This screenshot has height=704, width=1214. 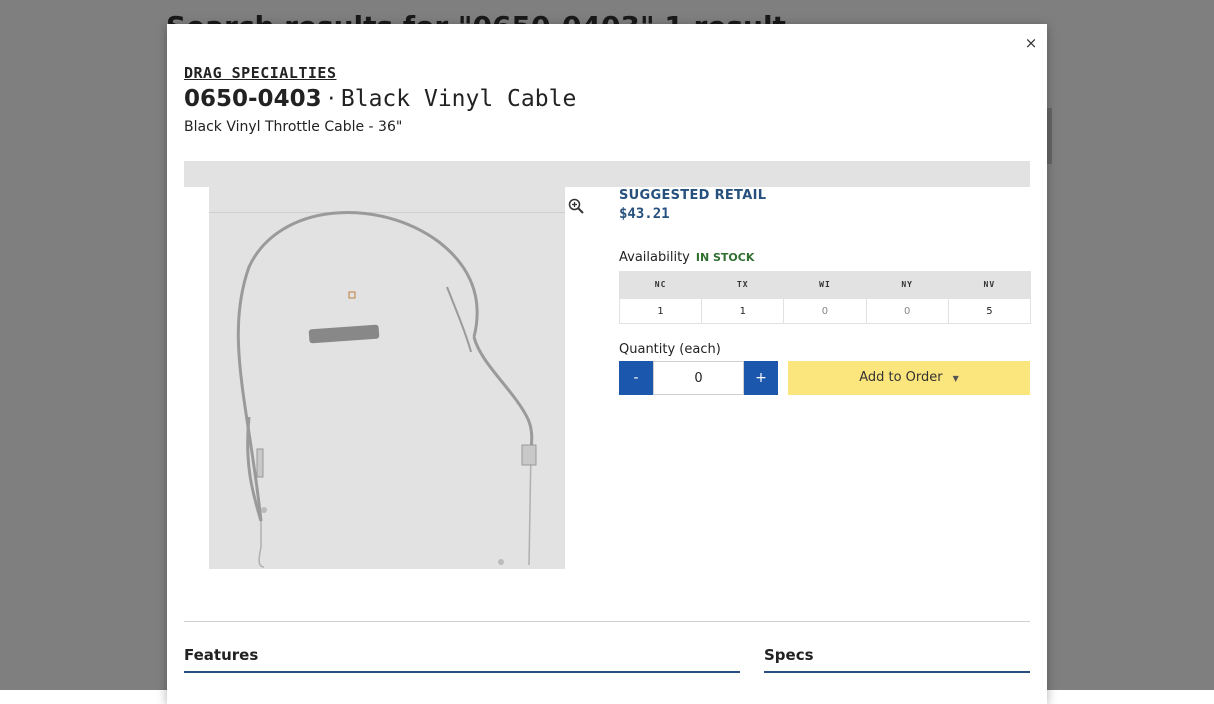 I want to click on warehouse-code: WI, so click(x=825, y=284).